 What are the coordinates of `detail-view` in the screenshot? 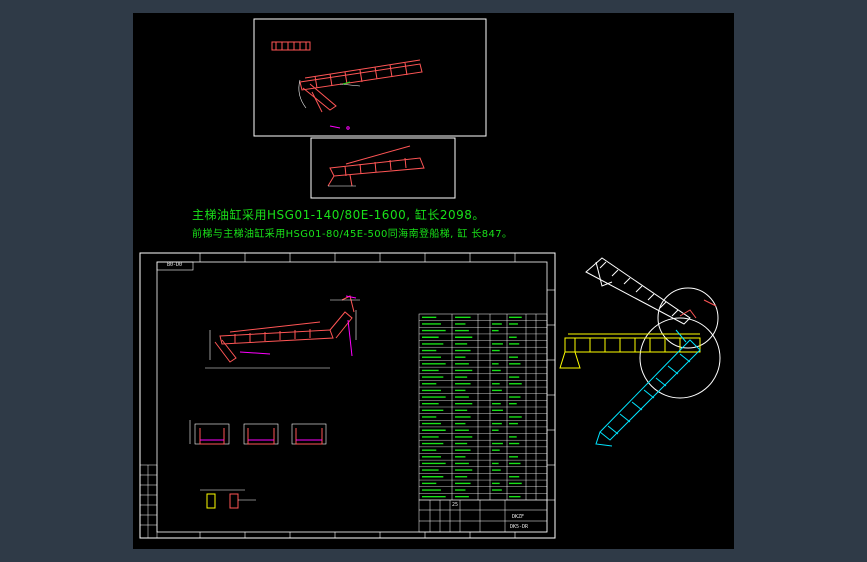 It's located at (383, 168).